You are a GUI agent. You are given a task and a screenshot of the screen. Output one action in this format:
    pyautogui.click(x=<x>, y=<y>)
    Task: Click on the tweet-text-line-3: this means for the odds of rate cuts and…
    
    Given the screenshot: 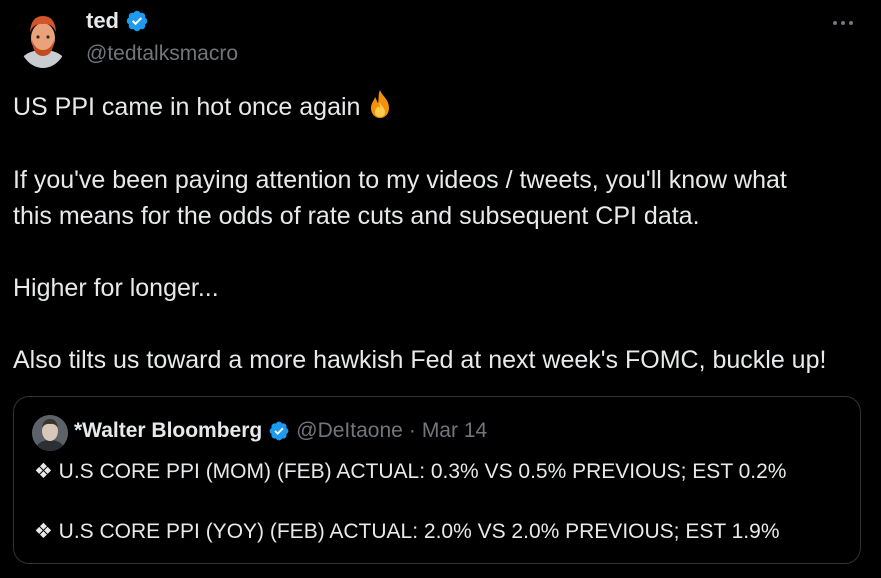 What is the action you would take?
    pyautogui.click(x=356, y=216)
    